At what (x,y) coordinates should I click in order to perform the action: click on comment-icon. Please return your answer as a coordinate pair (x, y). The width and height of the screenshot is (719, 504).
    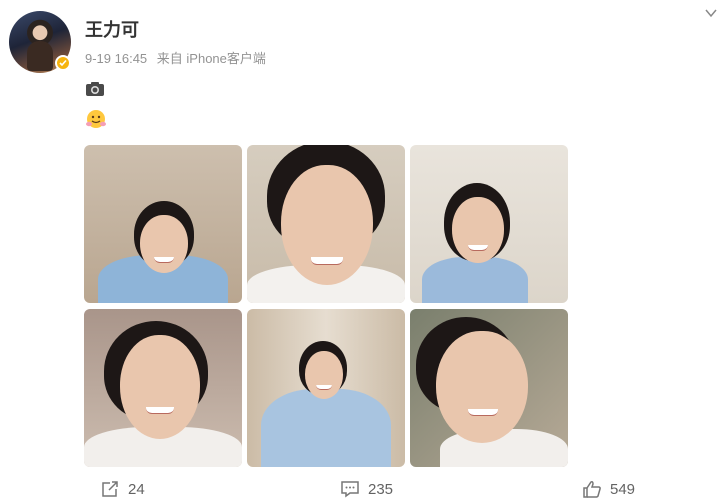
    Looking at the image, I should click on (350, 489).